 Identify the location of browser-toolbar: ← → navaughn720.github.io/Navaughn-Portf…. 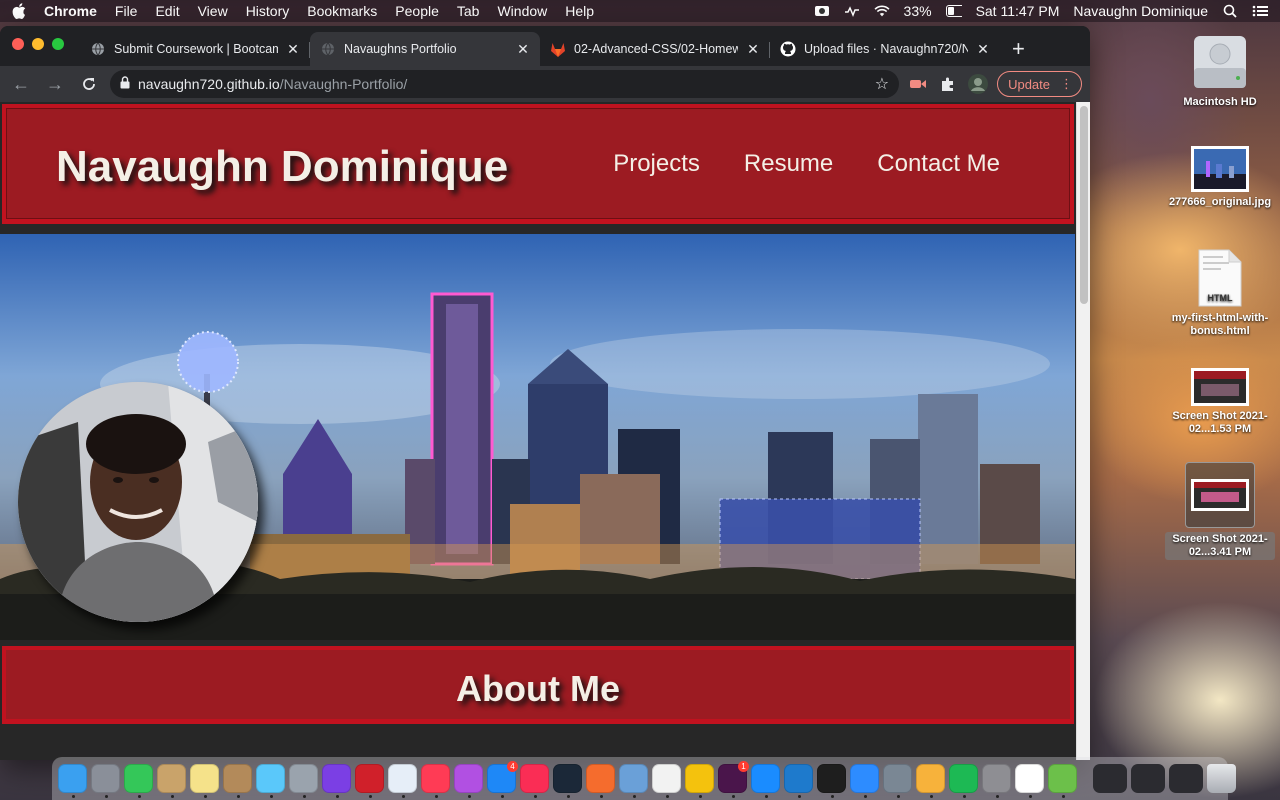
(545, 84).